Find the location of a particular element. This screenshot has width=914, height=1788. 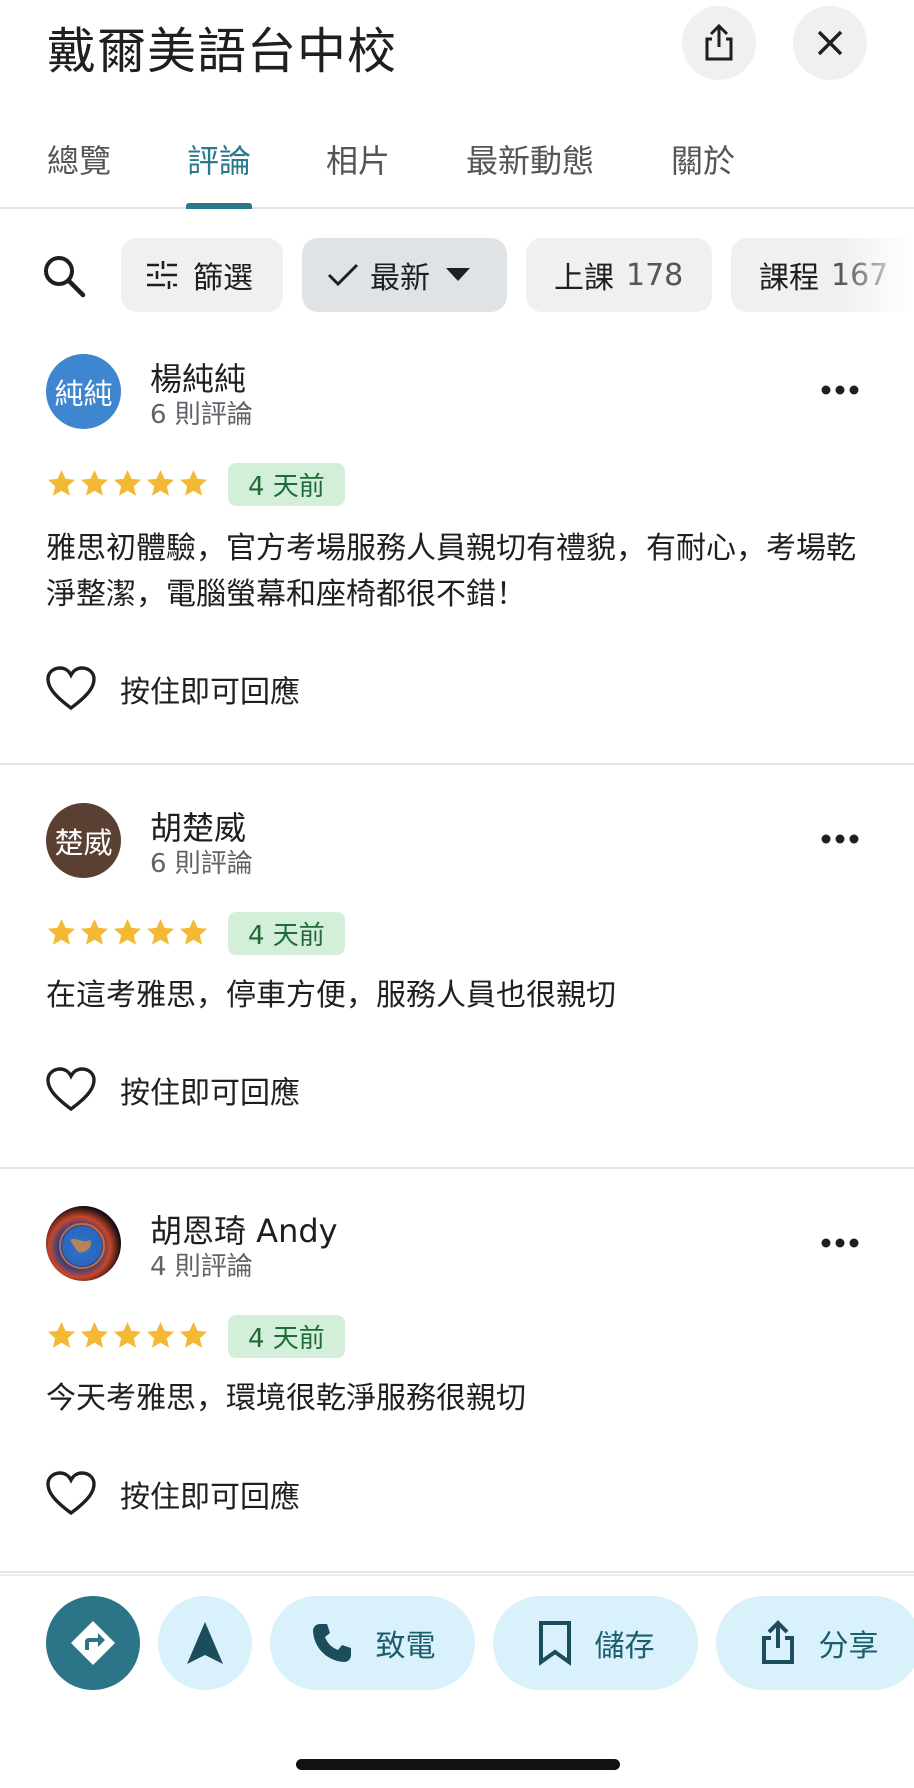

save-label: 儲存 is located at coordinates (624, 1646).